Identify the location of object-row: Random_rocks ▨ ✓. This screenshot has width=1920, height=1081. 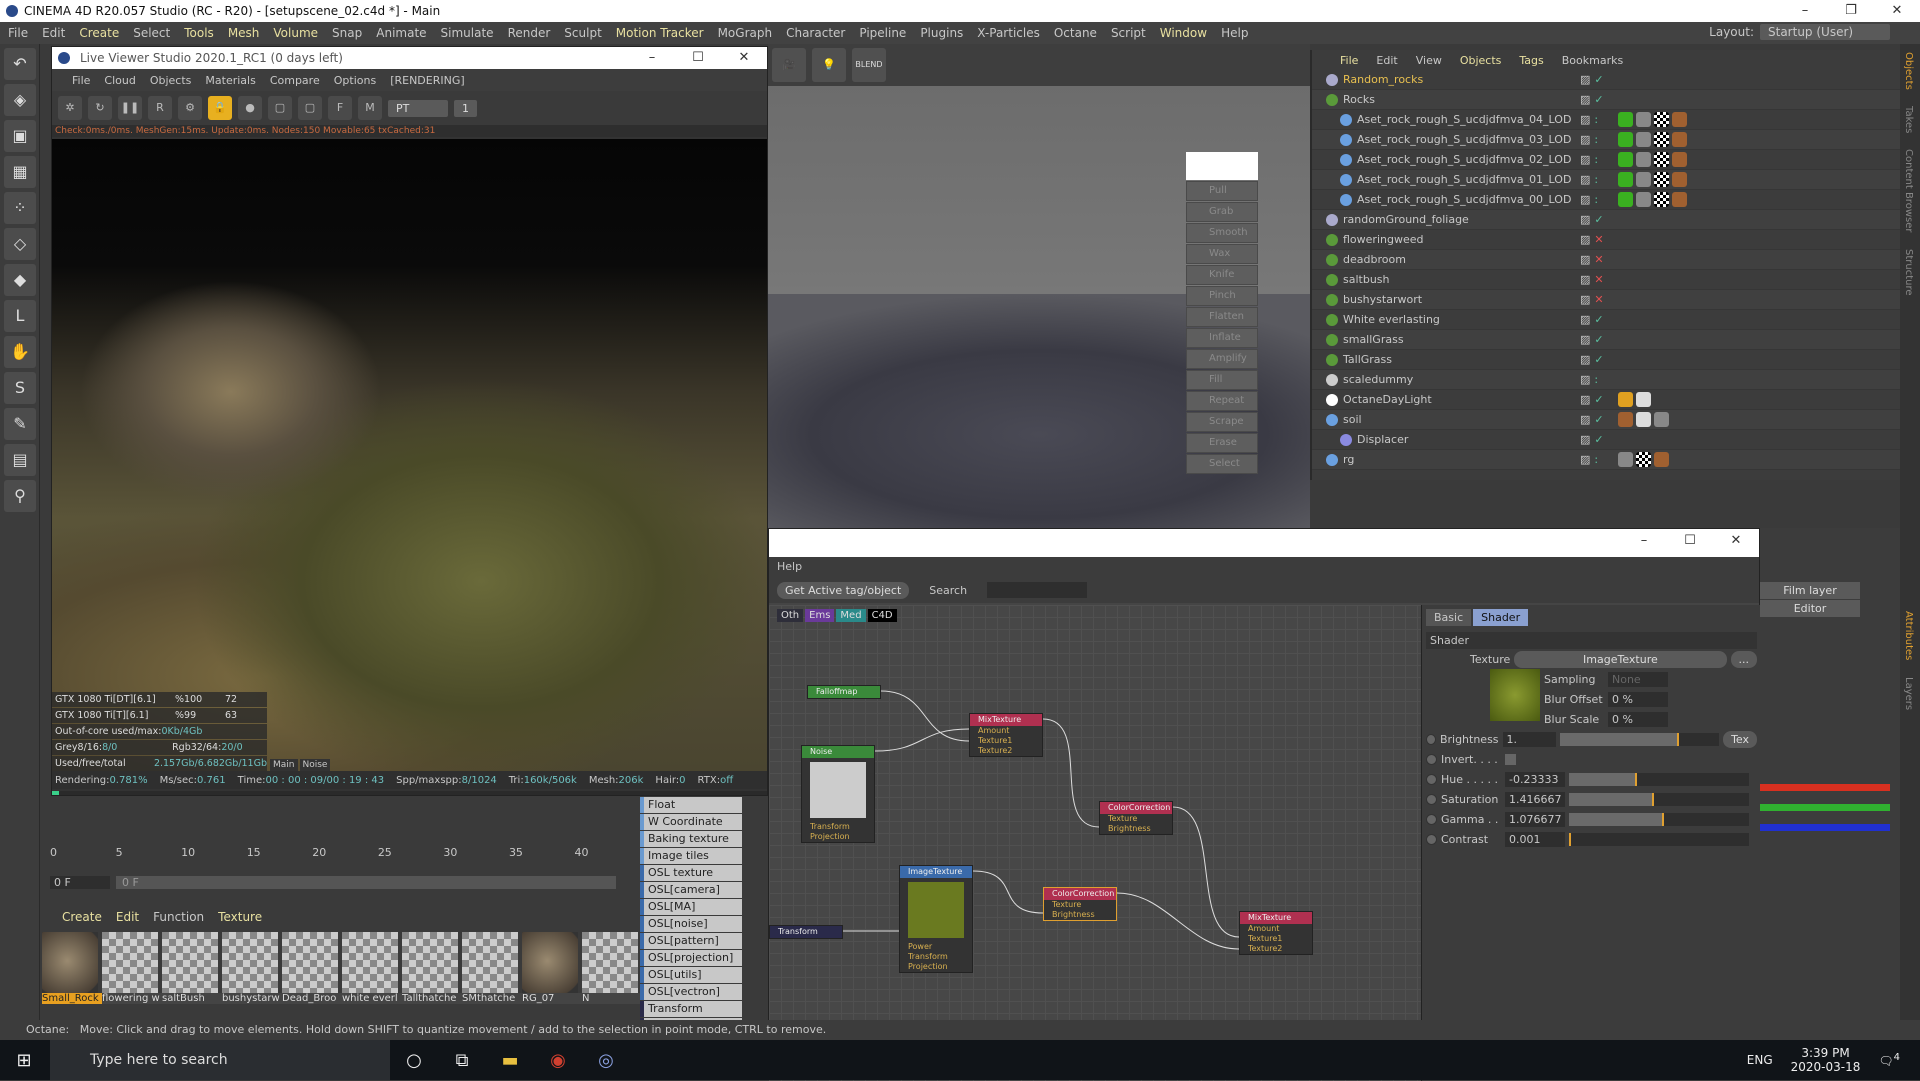
(1606, 80).